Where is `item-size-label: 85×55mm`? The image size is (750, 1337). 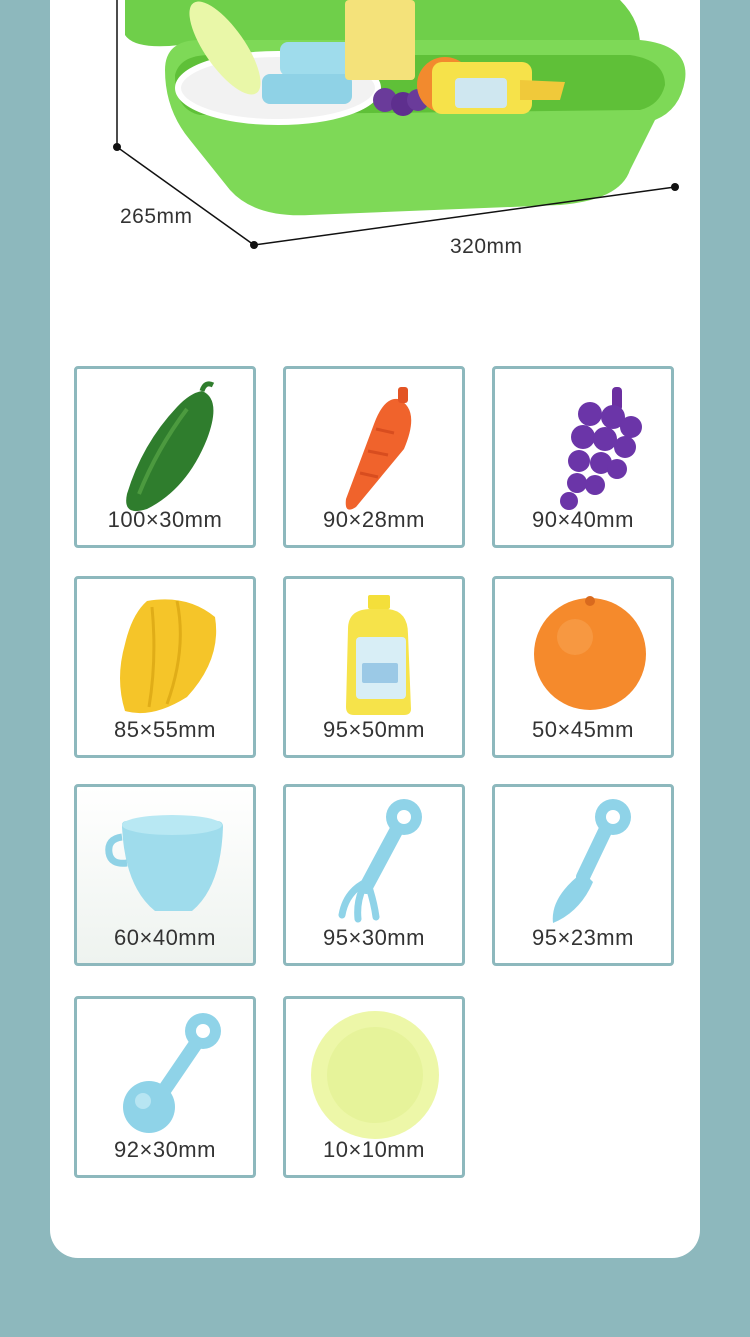
item-size-label: 85×55mm is located at coordinates (165, 729).